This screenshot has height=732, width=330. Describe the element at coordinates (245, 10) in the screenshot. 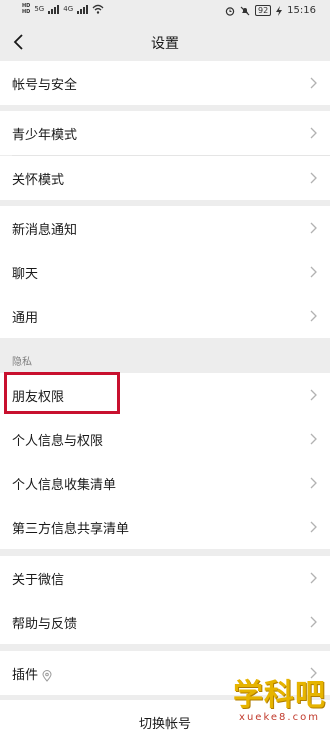

I see `mute-bell-icon` at that location.